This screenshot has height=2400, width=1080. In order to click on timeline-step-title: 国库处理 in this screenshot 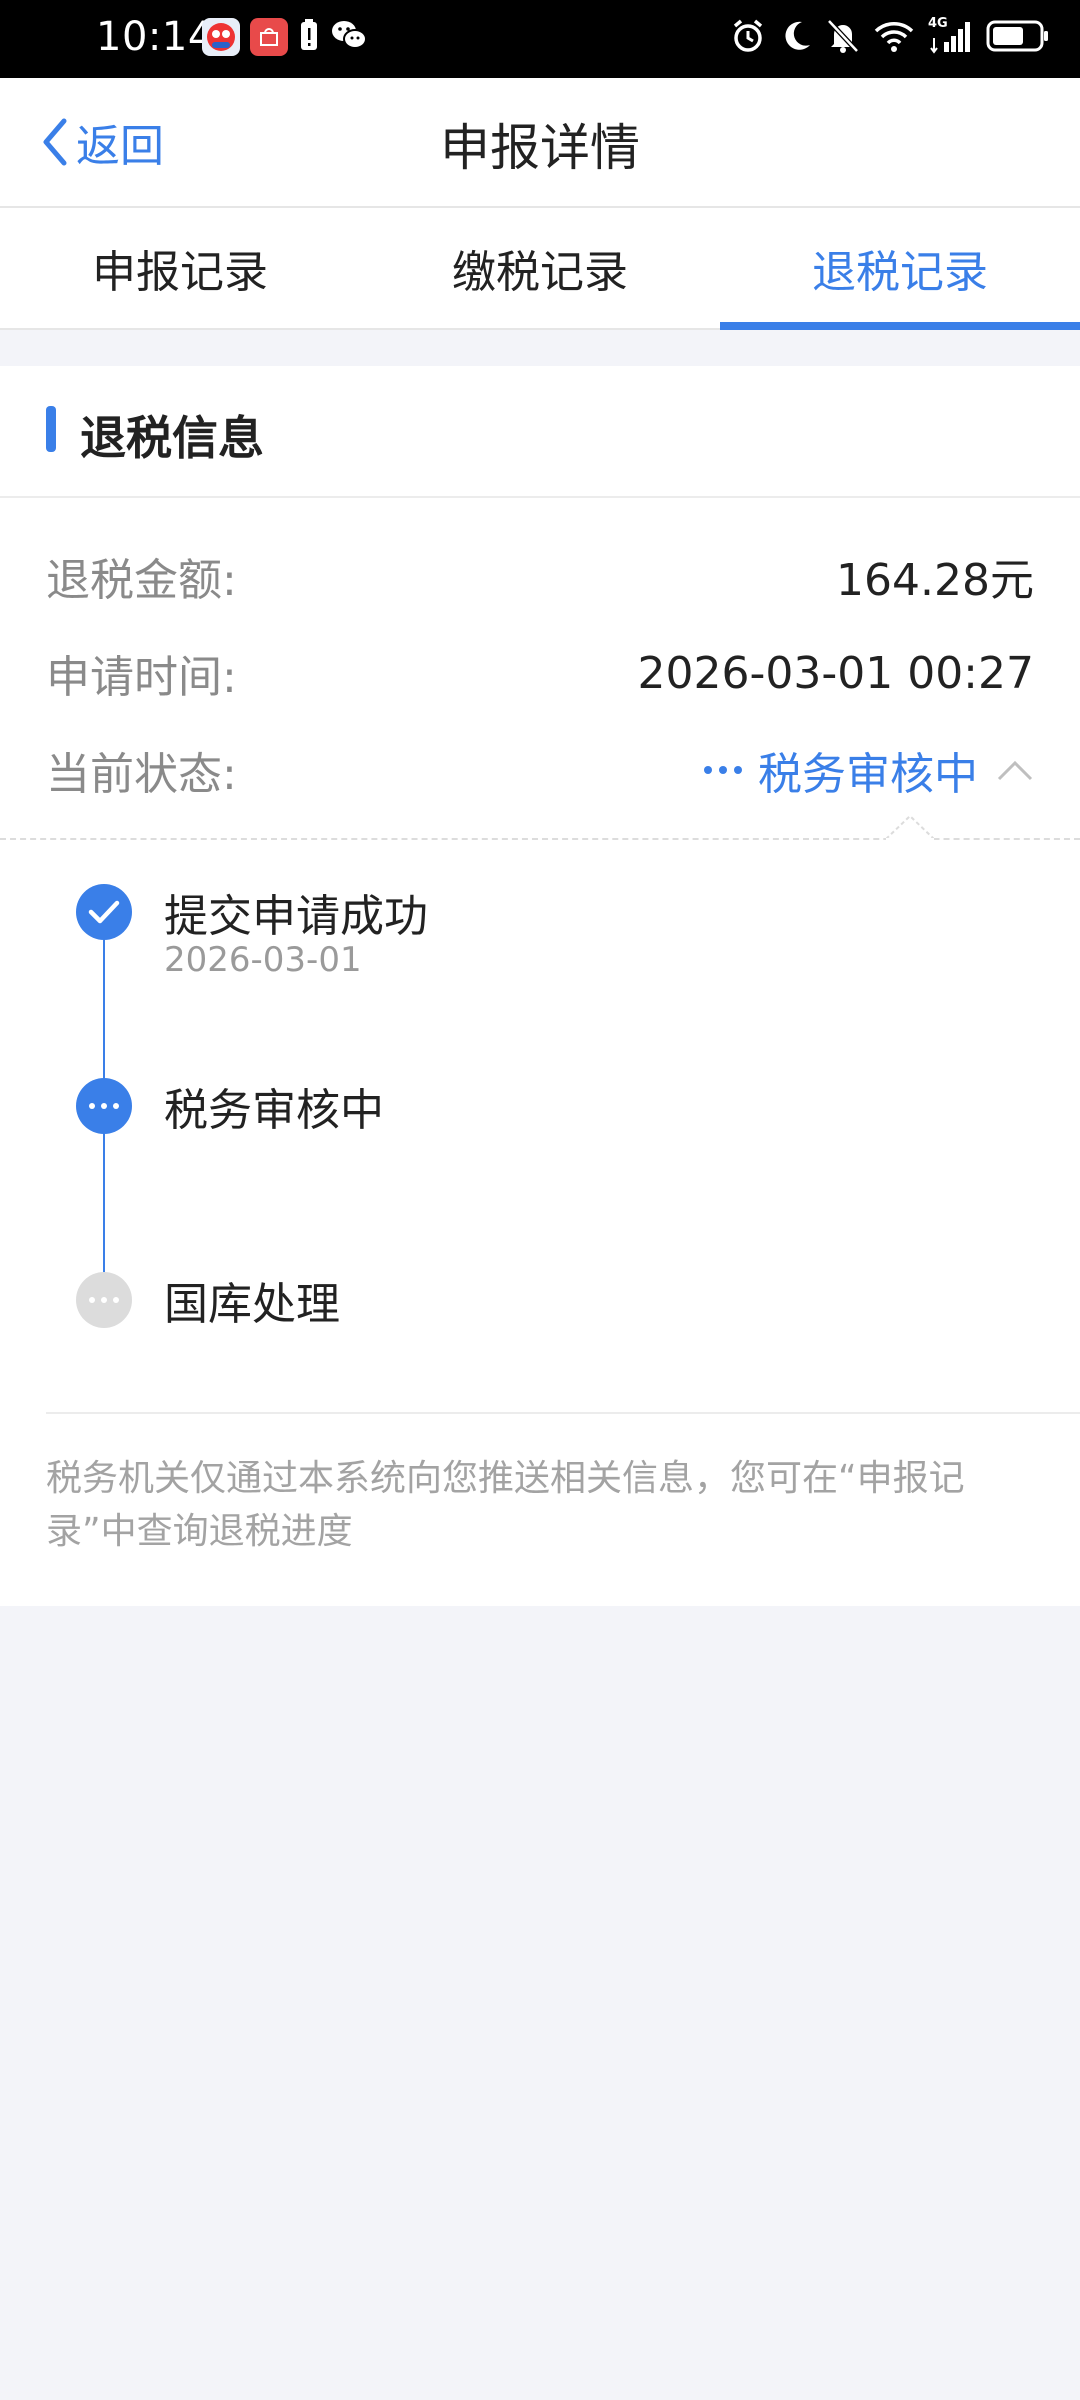, I will do `click(252, 1304)`.